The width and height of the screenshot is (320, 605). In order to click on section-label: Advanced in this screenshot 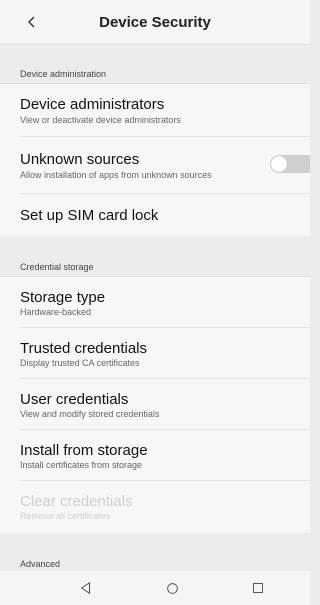, I will do `click(40, 564)`.